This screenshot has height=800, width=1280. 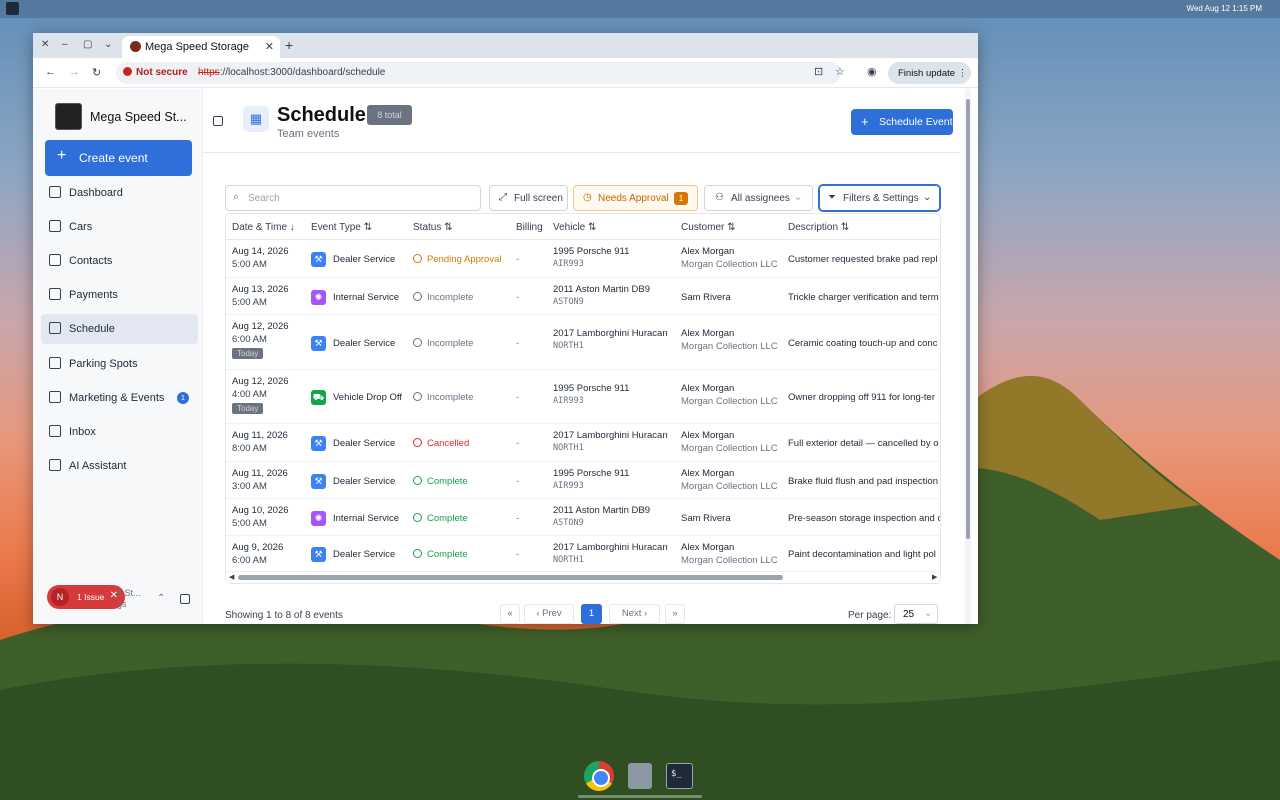 What do you see at coordinates (50, 72) in the screenshot?
I see `back-icon: ←` at bounding box center [50, 72].